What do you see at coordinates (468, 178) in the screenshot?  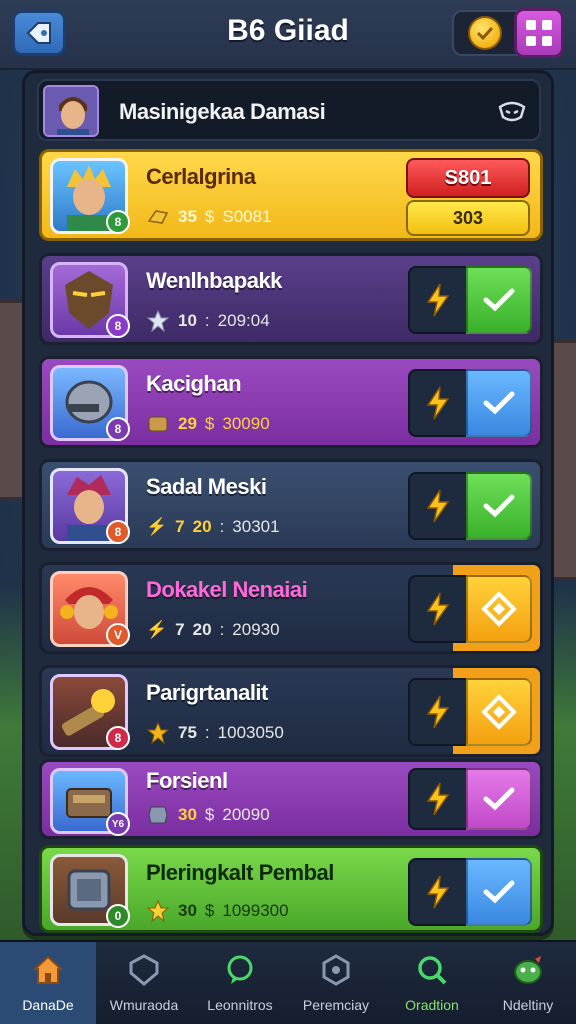 I see `buy-button-primary: S801` at bounding box center [468, 178].